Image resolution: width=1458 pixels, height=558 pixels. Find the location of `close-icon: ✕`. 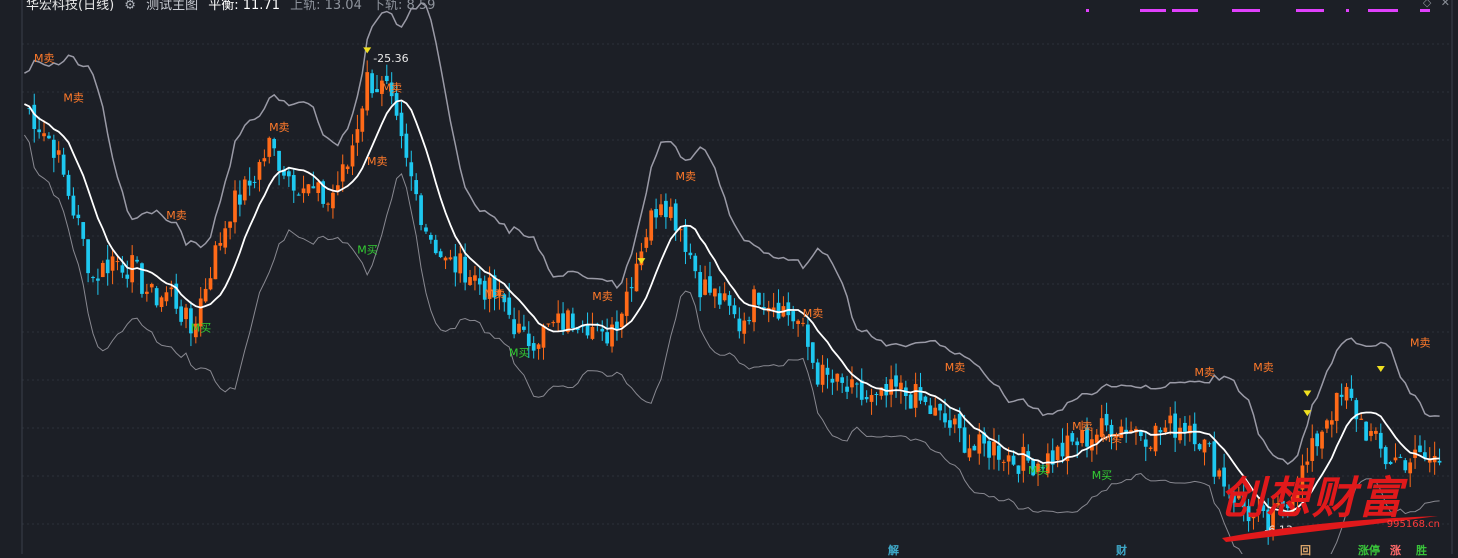

close-icon: ✕ is located at coordinates (1445, 4).